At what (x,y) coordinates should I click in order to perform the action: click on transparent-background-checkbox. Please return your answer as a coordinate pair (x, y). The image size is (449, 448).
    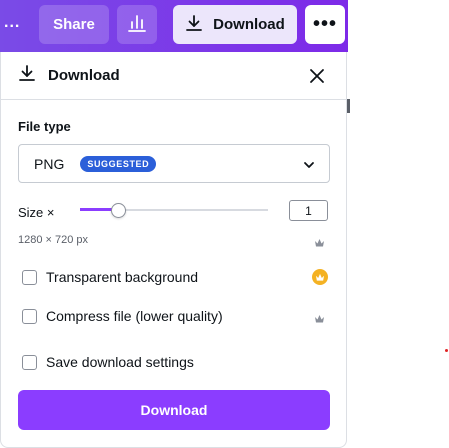
    Looking at the image, I should click on (29, 277).